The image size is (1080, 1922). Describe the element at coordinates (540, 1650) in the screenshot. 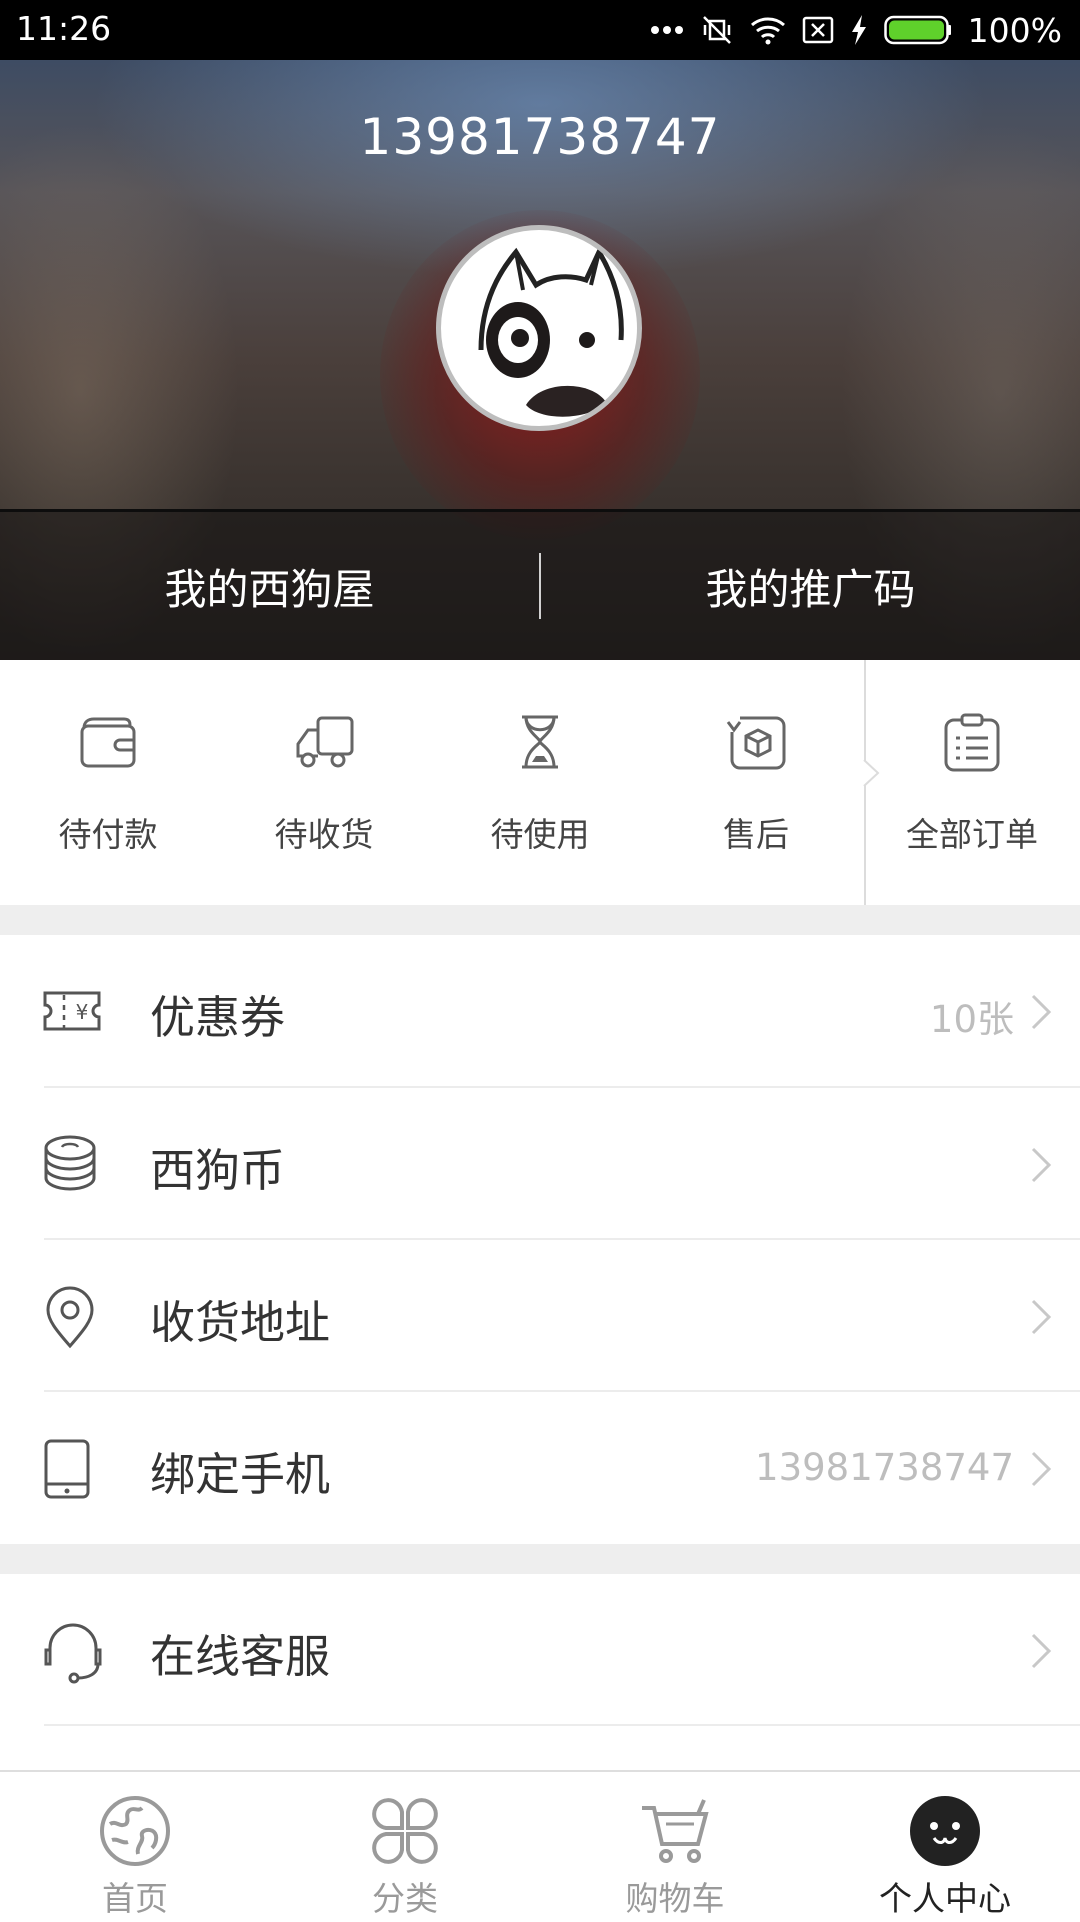

I see `menu-row-customer-service: 在线客服` at that location.